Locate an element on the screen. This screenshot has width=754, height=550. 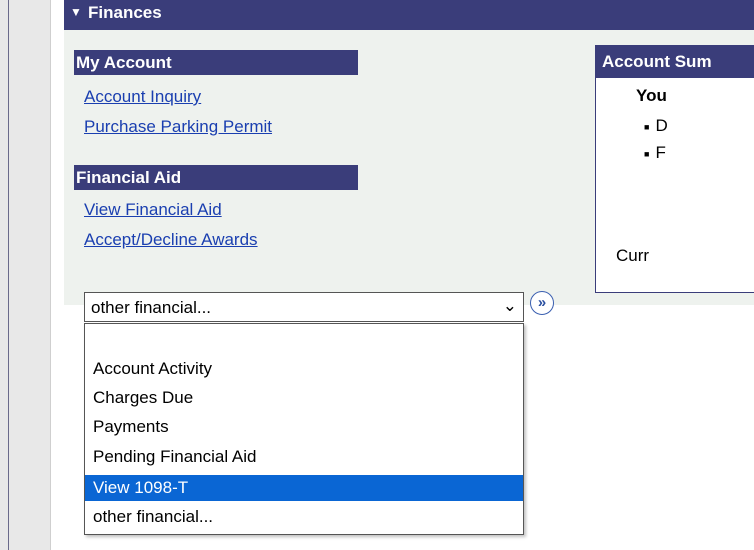
summary-bullet-2: ■ F is located at coordinates (655, 152).